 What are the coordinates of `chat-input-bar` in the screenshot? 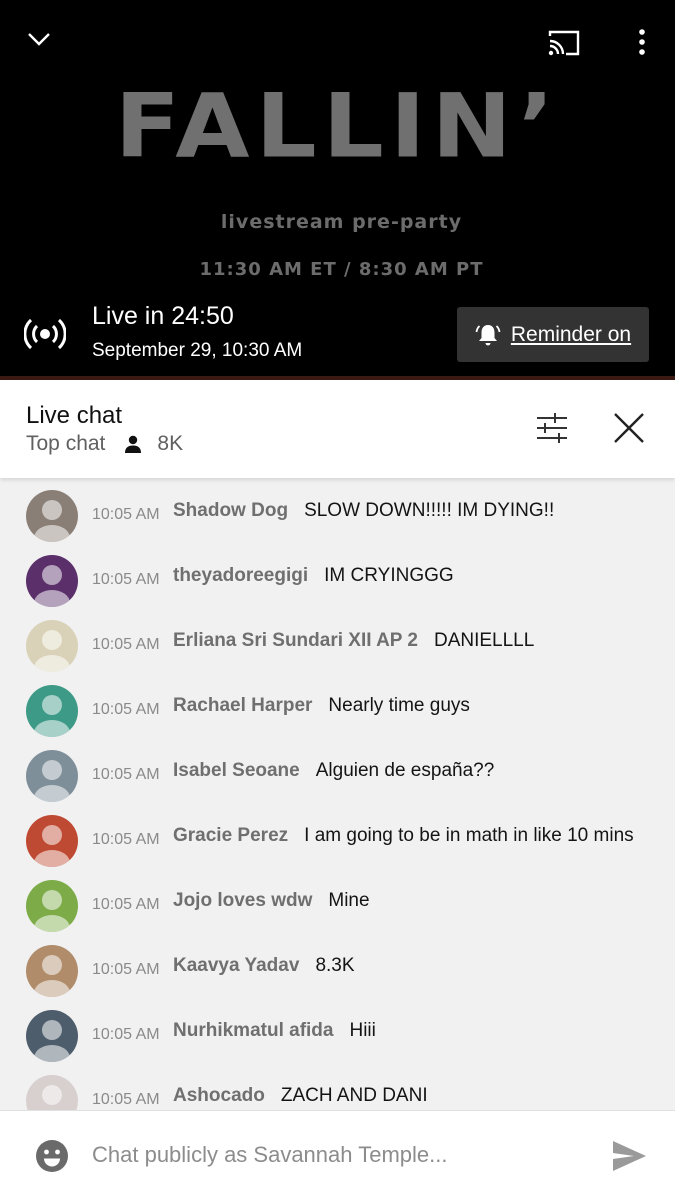 It's located at (337, 1155).